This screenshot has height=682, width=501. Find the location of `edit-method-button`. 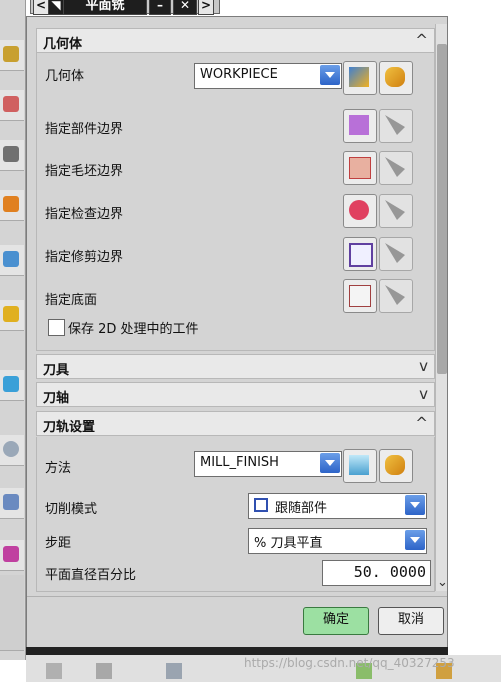

edit-method-button is located at coordinates (396, 466).